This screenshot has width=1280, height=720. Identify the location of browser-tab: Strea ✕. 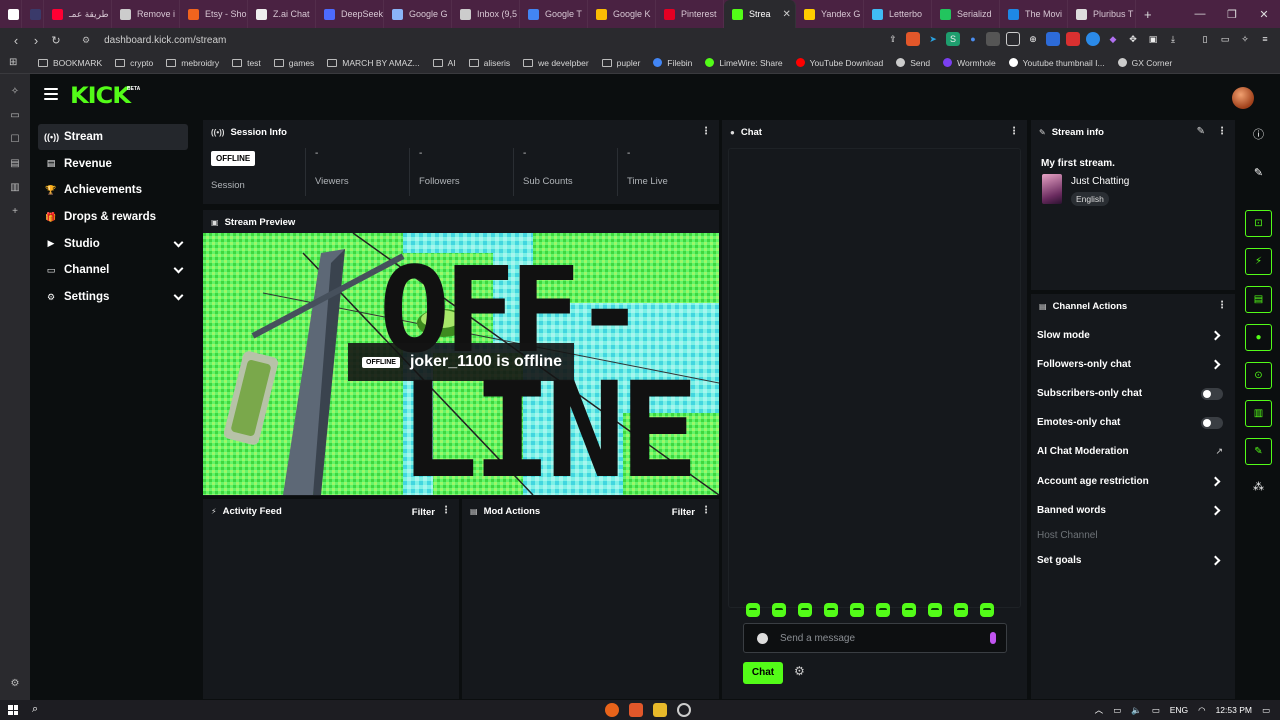
(760, 14).